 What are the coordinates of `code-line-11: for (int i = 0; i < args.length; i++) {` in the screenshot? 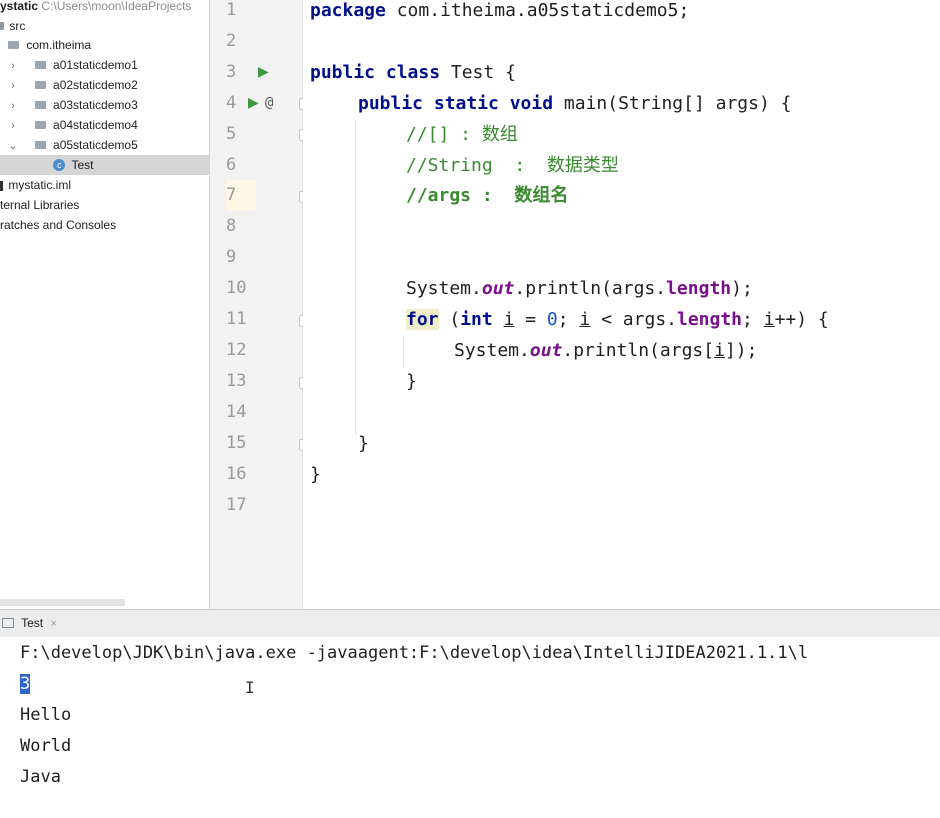 It's located at (617, 319).